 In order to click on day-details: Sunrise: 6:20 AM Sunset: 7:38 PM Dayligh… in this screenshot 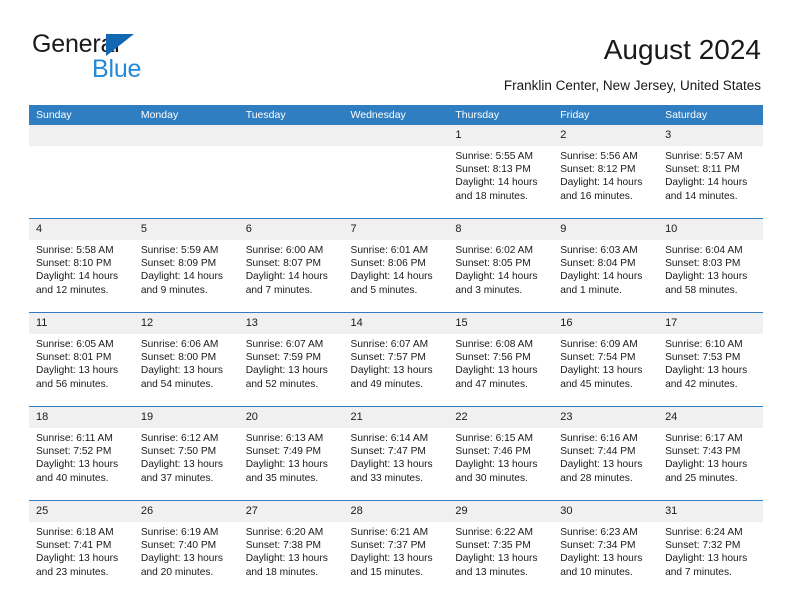, I will do `click(291, 558)`.